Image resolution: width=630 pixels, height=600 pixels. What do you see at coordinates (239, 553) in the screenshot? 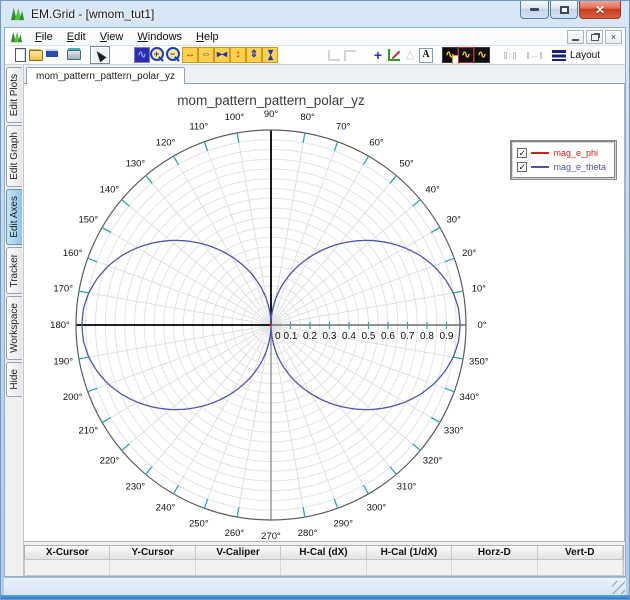
I see `readout-header-2: V-Caliper` at bounding box center [239, 553].